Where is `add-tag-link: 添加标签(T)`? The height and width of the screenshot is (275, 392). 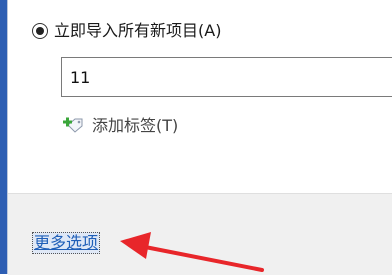 add-tag-link: 添加标签(T) is located at coordinates (120, 126).